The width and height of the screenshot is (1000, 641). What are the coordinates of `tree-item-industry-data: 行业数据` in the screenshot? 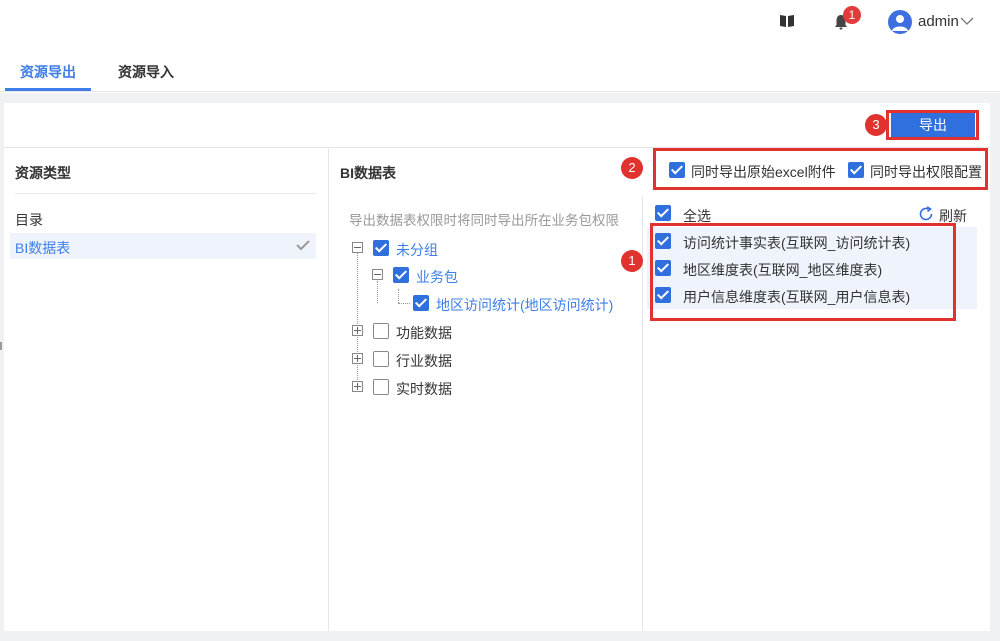 It's located at (424, 361).